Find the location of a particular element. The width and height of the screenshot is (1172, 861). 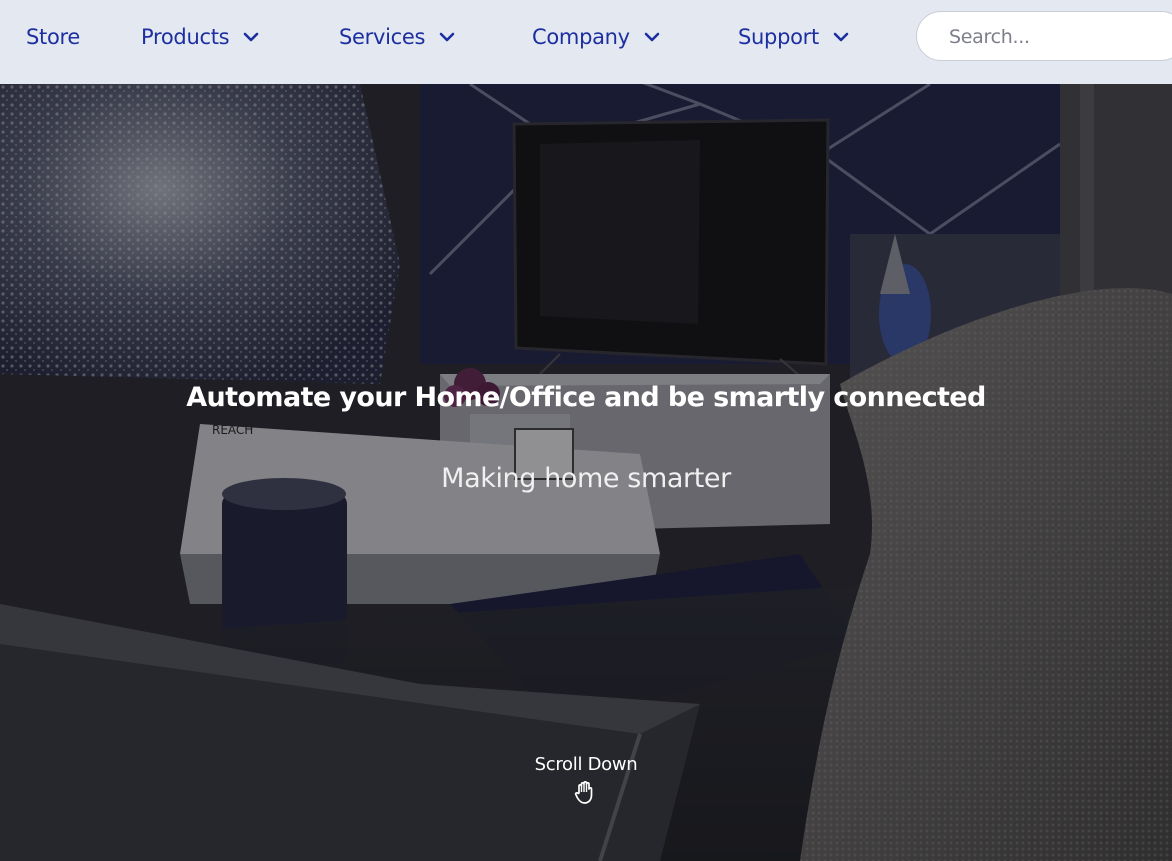

scroll-down-button: Scroll Down is located at coordinates (586, 784).